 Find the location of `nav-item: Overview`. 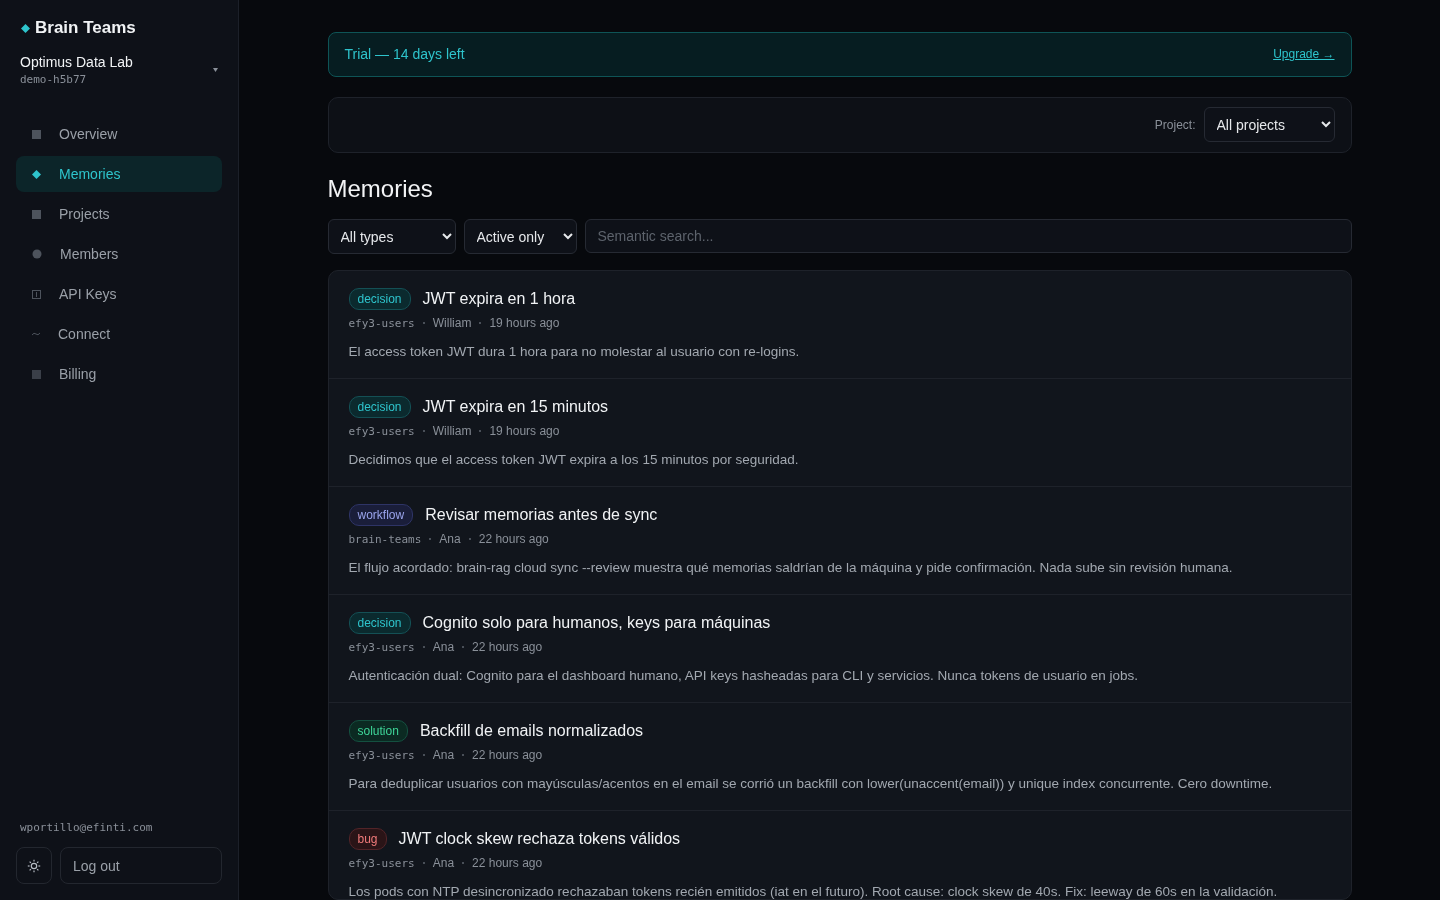

nav-item: Overview is located at coordinates (119, 134).